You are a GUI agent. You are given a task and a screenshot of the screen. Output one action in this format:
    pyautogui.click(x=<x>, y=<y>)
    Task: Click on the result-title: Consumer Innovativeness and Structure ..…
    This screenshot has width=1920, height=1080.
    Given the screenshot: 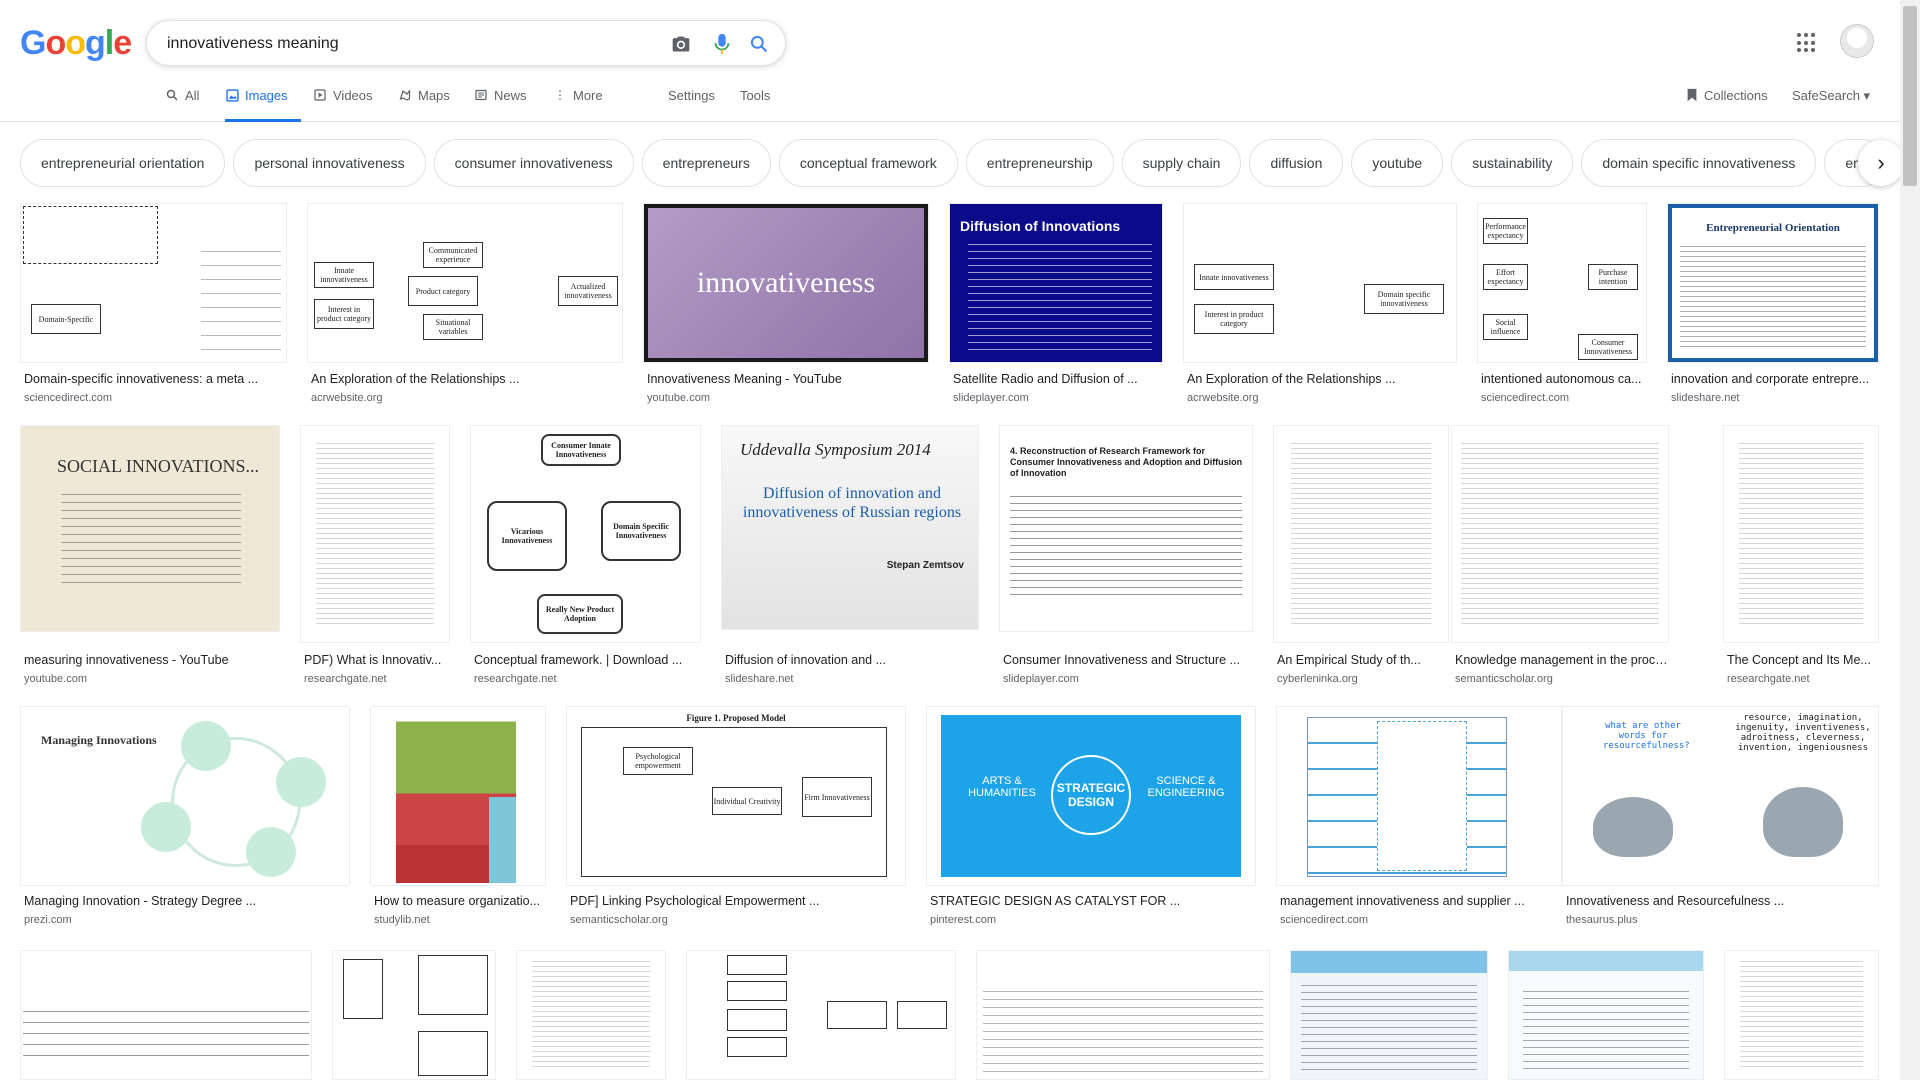 What is the action you would take?
    pyautogui.click(x=1128, y=660)
    